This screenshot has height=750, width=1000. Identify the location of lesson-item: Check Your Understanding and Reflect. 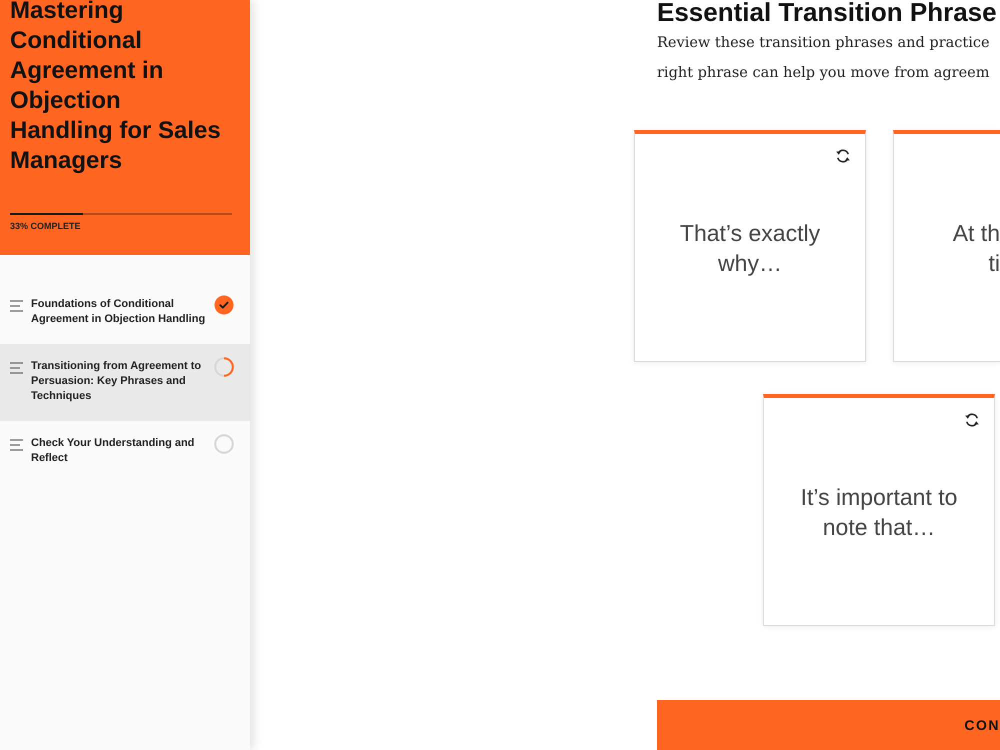
(125, 452).